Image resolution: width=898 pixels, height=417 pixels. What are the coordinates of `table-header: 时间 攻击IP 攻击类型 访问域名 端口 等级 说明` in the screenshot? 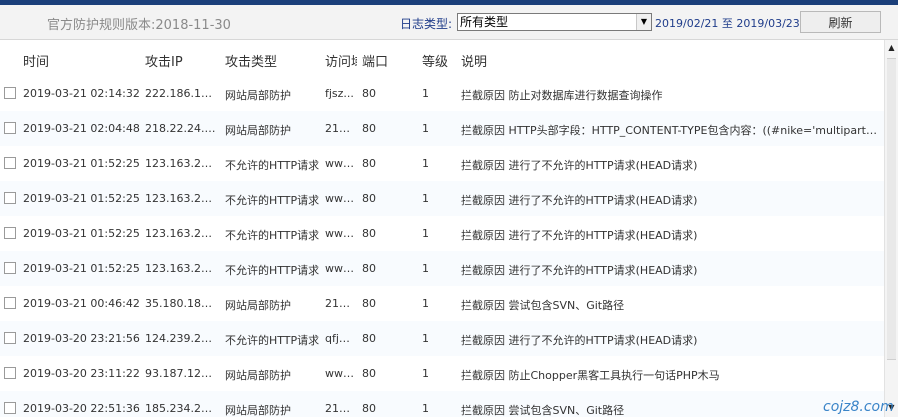 It's located at (442, 58).